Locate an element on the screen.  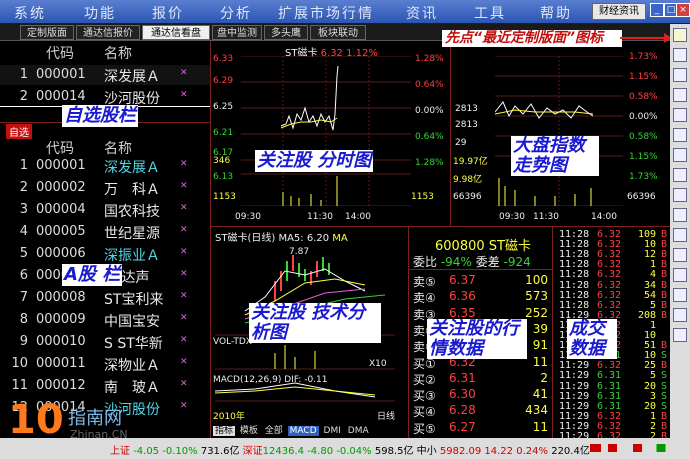
stock-code: 000011 is located at coordinates (61, 363).